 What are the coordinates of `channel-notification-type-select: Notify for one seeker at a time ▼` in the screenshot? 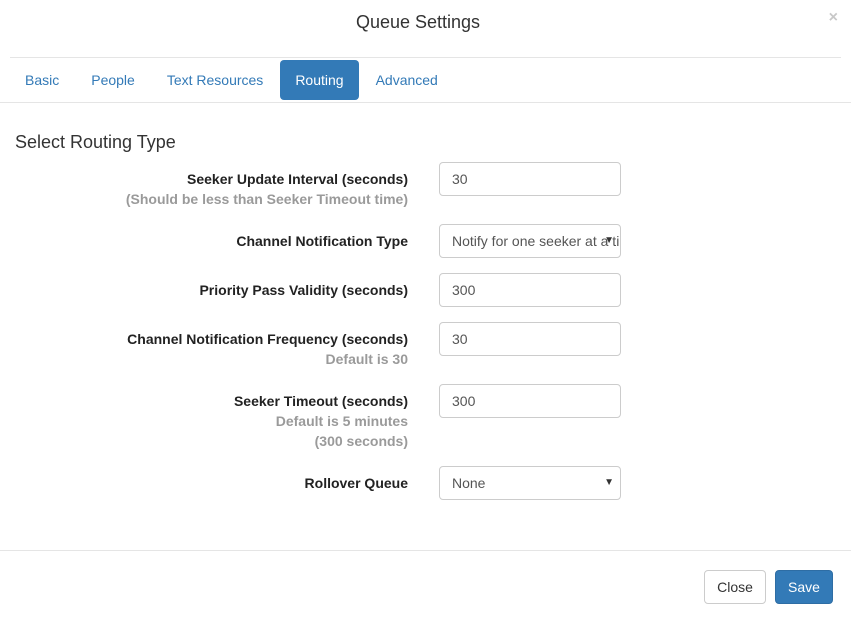 It's located at (530, 241).